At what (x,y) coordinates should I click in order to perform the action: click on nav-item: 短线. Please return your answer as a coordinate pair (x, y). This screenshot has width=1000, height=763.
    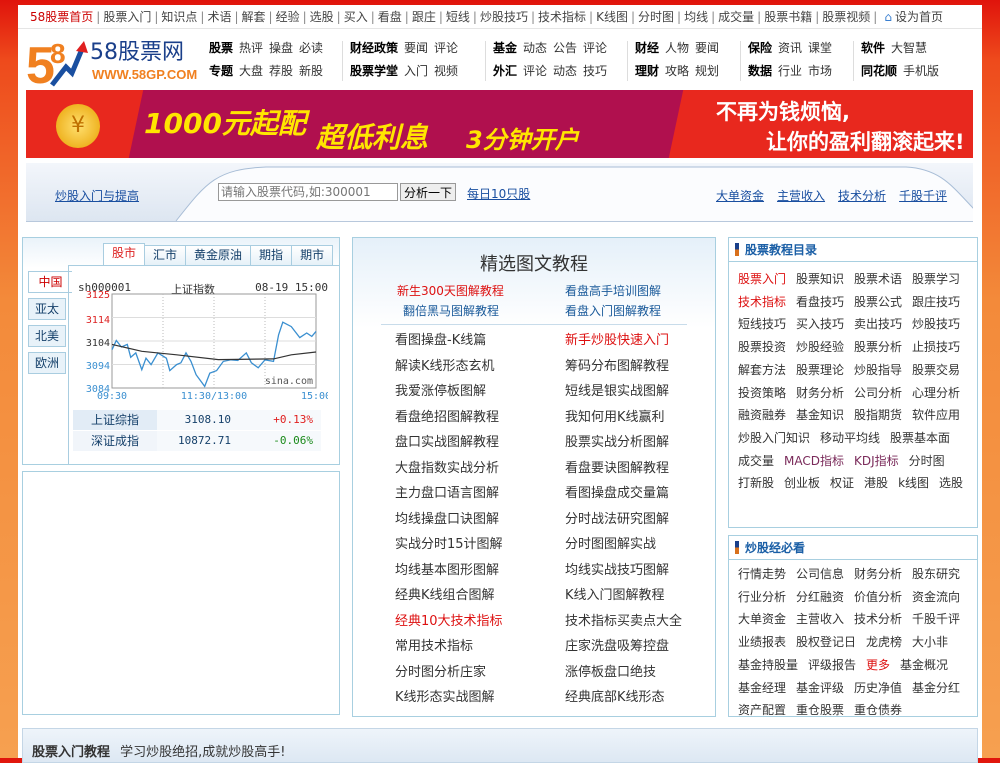
    Looking at the image, I should click on (458, 16).